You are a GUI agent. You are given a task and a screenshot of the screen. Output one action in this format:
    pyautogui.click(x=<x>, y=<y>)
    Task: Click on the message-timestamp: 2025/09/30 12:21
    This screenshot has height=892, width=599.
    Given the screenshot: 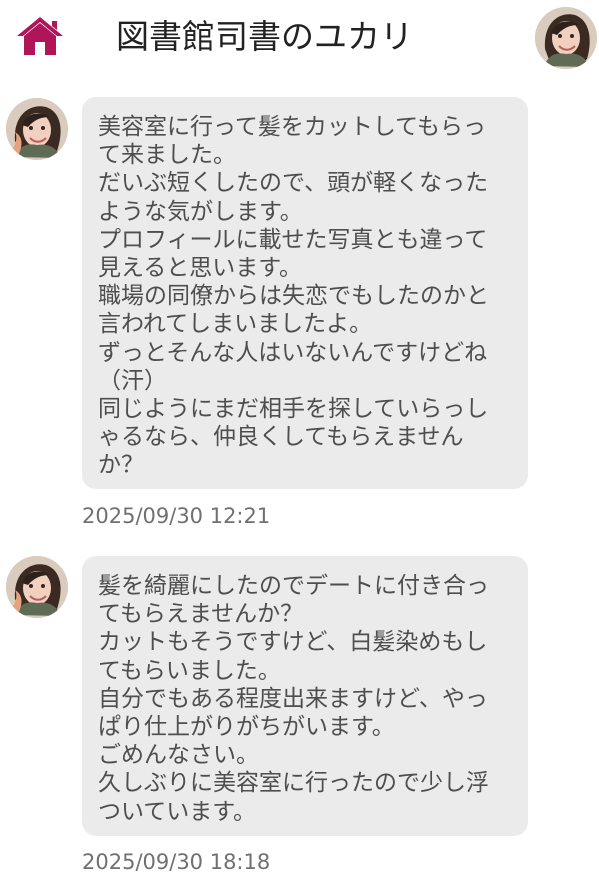 What is the action you would take?
    pyautogui.click(x=176, y=516)
    